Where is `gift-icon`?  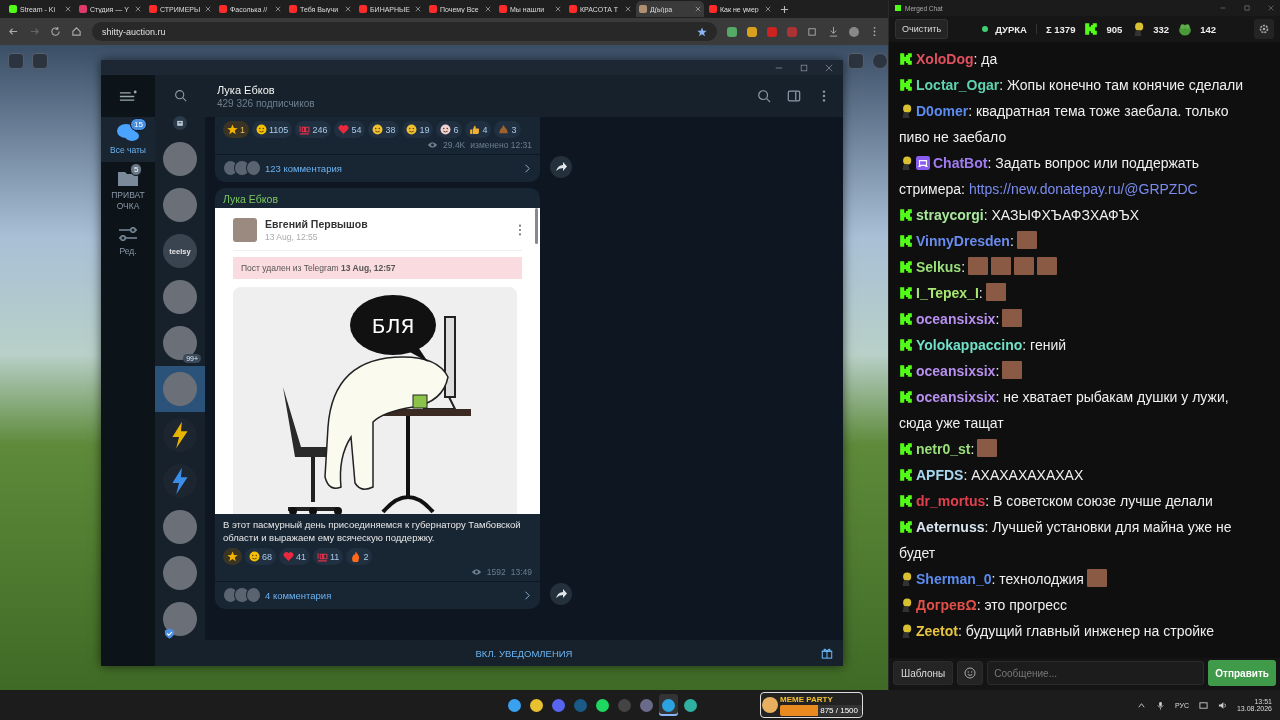
gift-icon is located at coordinates (827, 653).